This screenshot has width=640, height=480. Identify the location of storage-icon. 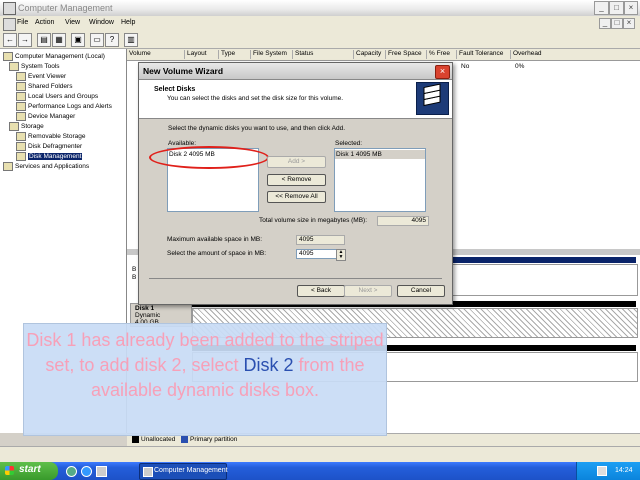
(14, 126).